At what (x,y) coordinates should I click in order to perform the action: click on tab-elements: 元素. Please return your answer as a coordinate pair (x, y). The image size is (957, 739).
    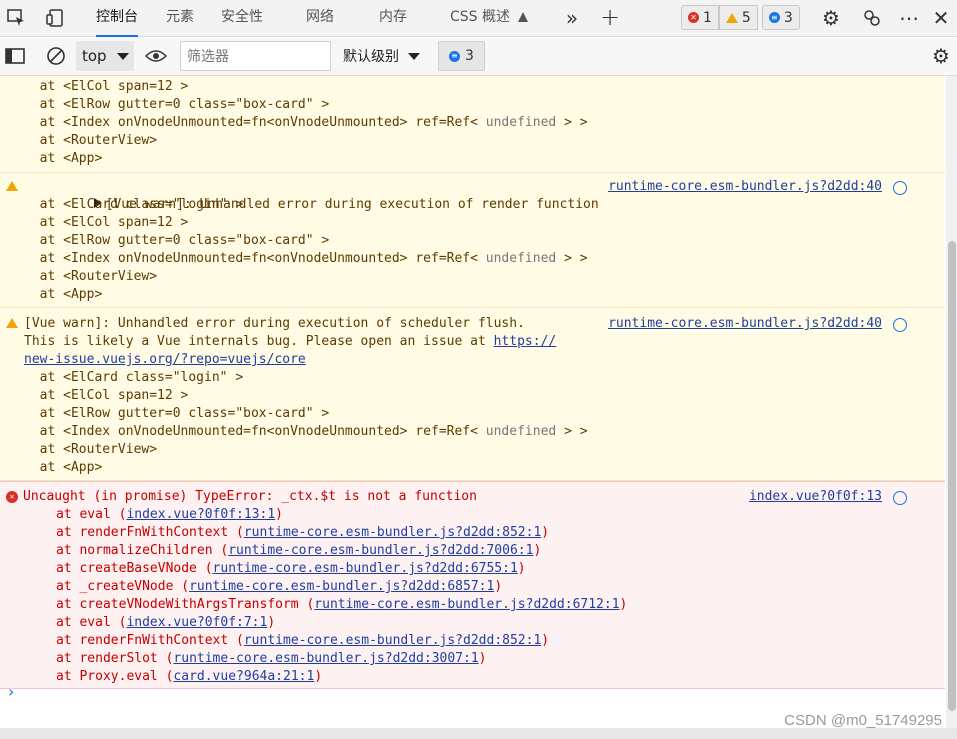
    Looking at the image, I should click on (180, 17).